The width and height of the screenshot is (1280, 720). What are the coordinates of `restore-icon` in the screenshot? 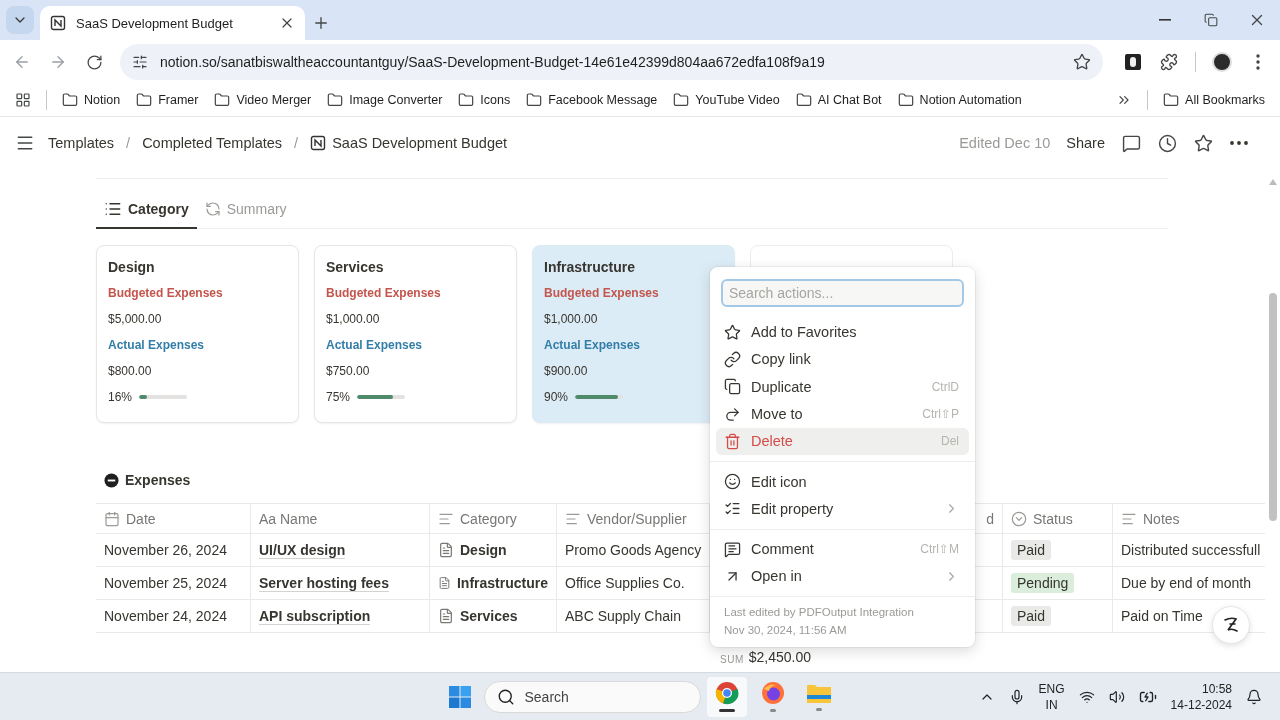 It's located at (1211, 20).